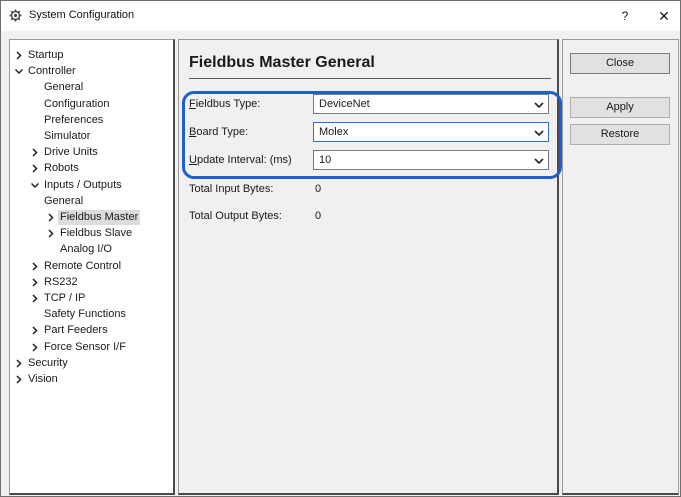 Image resolution: width=681 pixels, height=497 pixels. I want to click on tree-item-label: Robots, so click(61, 168).